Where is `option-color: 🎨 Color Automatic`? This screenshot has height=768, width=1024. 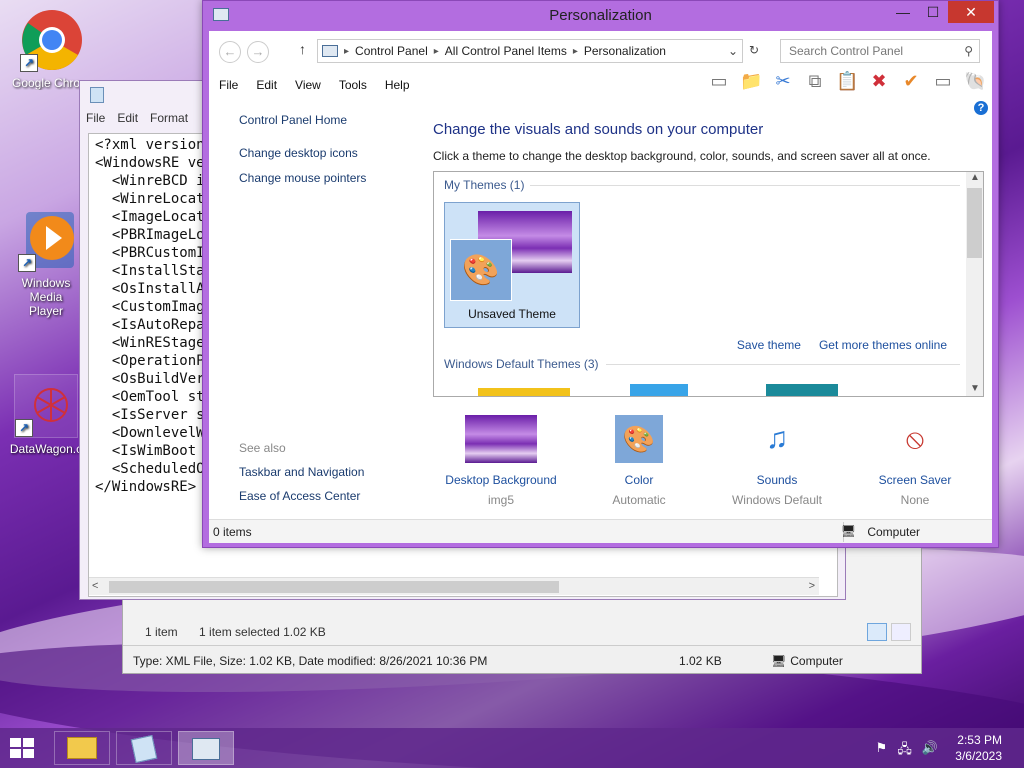
option-color: 🎨 Color Automatic is located at coordinates (639, 459).